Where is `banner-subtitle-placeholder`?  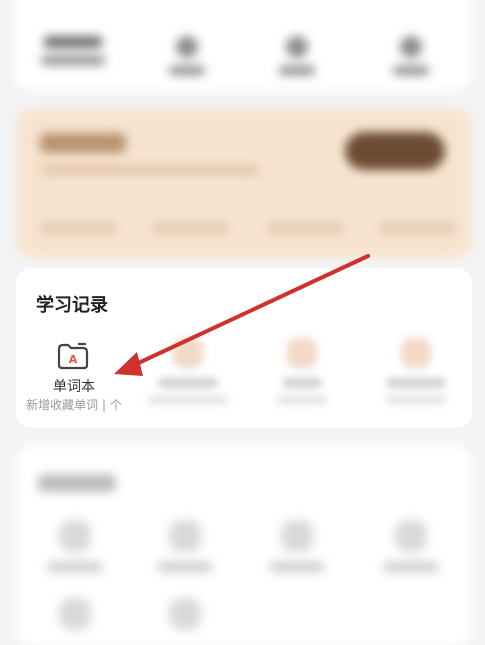 banner-subtitle-placeholder is located at coordinates (150, 170).